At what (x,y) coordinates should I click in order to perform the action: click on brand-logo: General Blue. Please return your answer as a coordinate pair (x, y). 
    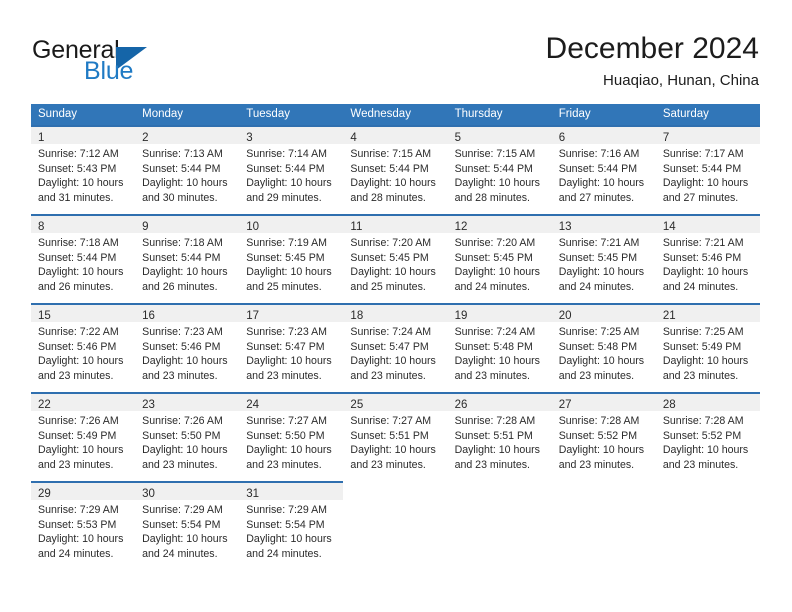
    Looking at the image, I should click on (122, 62).